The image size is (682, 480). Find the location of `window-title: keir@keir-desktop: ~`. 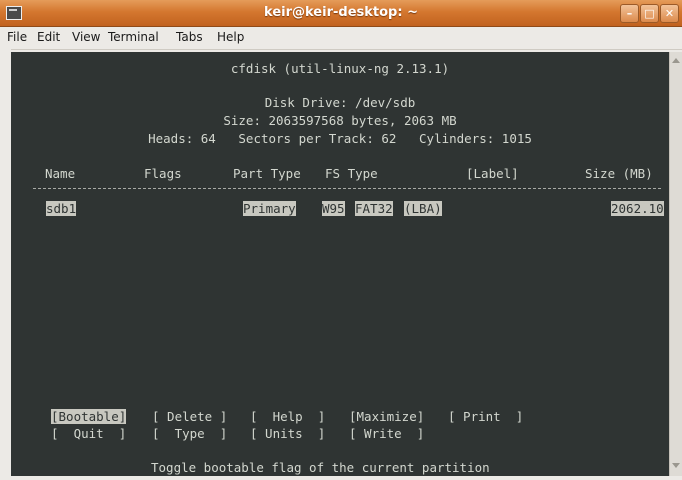

window-title: keir@keir-desktop: ~ is located at coordinates (341, 12).